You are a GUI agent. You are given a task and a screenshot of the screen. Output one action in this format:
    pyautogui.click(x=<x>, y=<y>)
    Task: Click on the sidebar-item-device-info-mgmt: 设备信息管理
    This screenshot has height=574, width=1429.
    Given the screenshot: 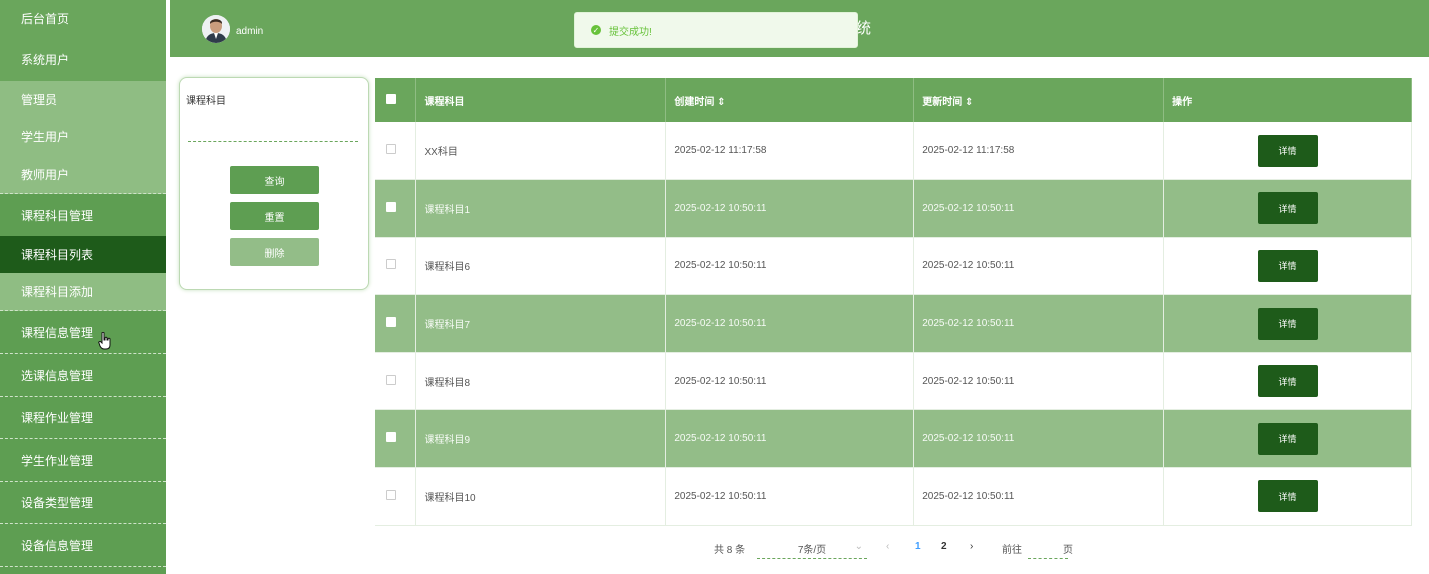 What is the action you would take?
    pyautogui.click(x=83, y=545)
    